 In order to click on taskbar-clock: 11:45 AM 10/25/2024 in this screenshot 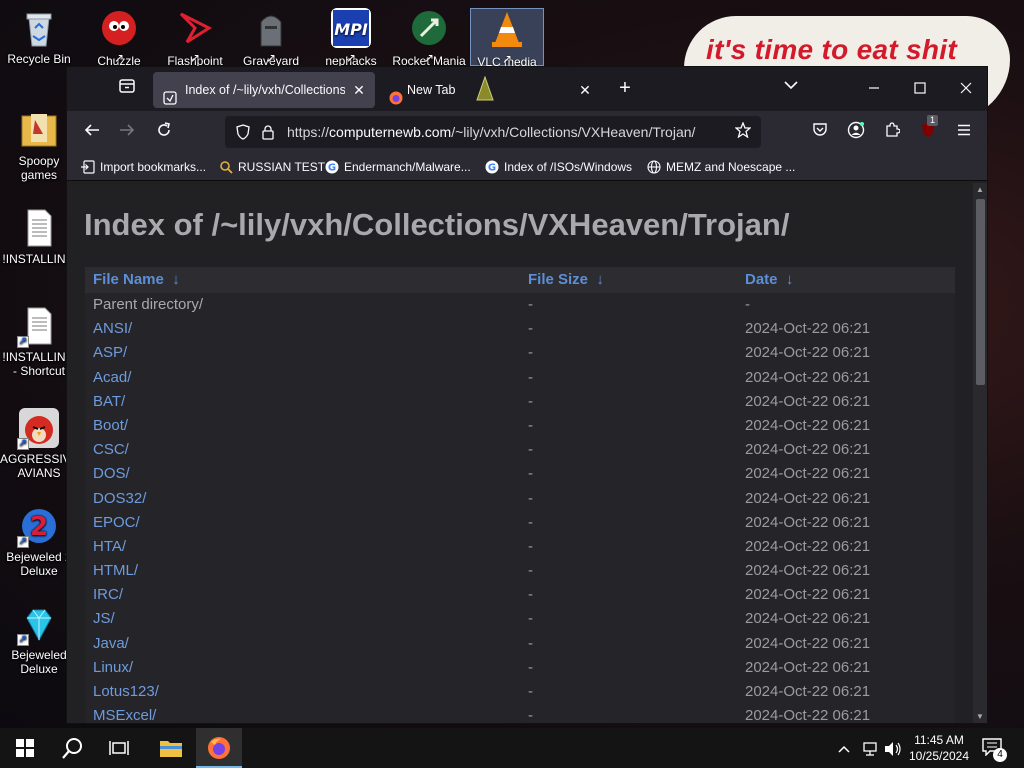, I will do `click(939, 748)`.